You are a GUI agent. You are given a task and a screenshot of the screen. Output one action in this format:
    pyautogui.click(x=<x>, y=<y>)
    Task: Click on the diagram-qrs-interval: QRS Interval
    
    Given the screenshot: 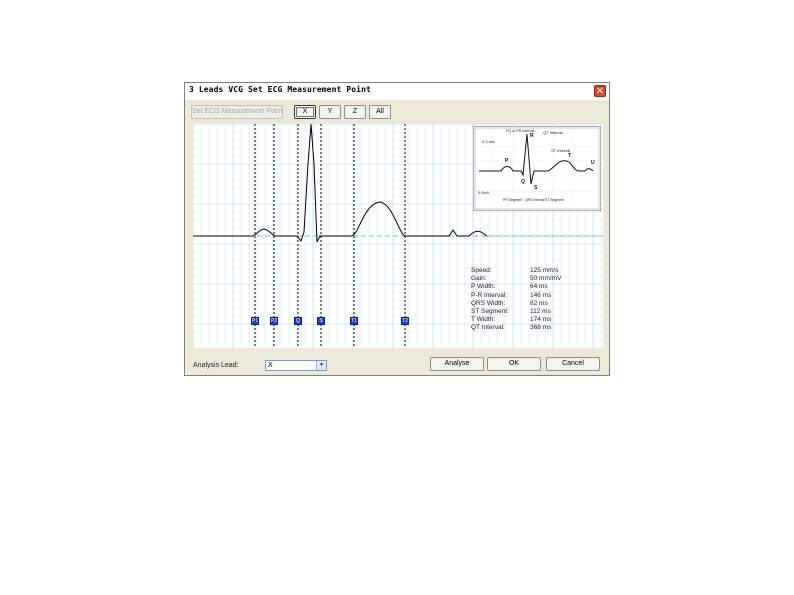 What is the action you would take?
    pyautogui.click(x=535, y=200)
    